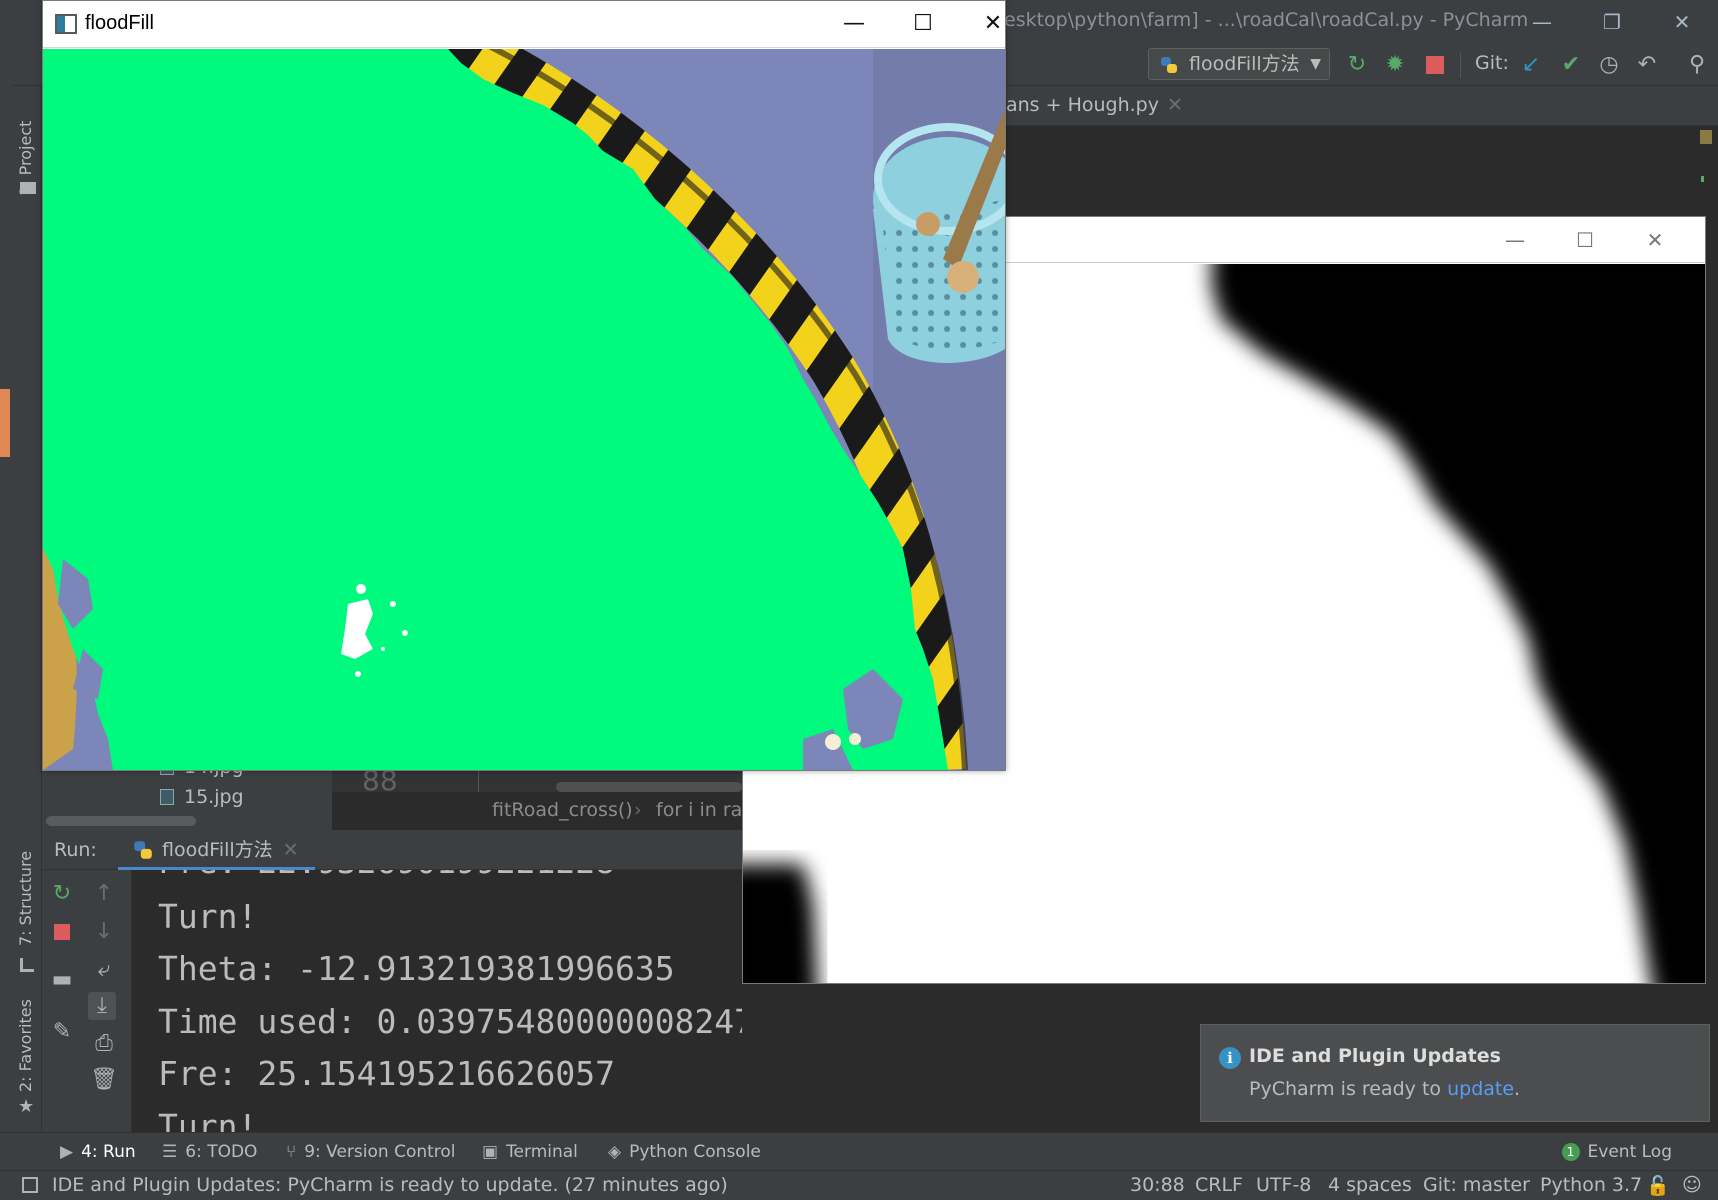 The height and width of the screenshot is (1200, 1718). I want to click on console-line: Fre: 22.932690199221228, so click(386, 875).